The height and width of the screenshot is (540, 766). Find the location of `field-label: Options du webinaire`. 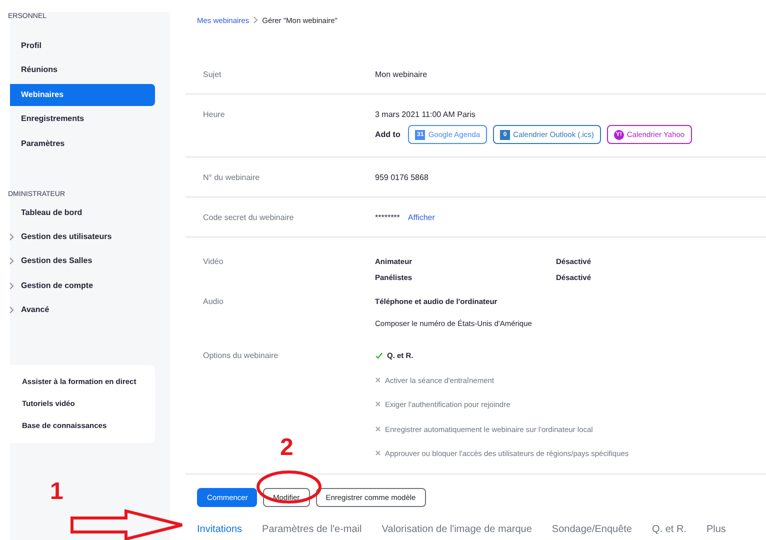

field-label: Options du webinaire is located at coordinates (241, 356).